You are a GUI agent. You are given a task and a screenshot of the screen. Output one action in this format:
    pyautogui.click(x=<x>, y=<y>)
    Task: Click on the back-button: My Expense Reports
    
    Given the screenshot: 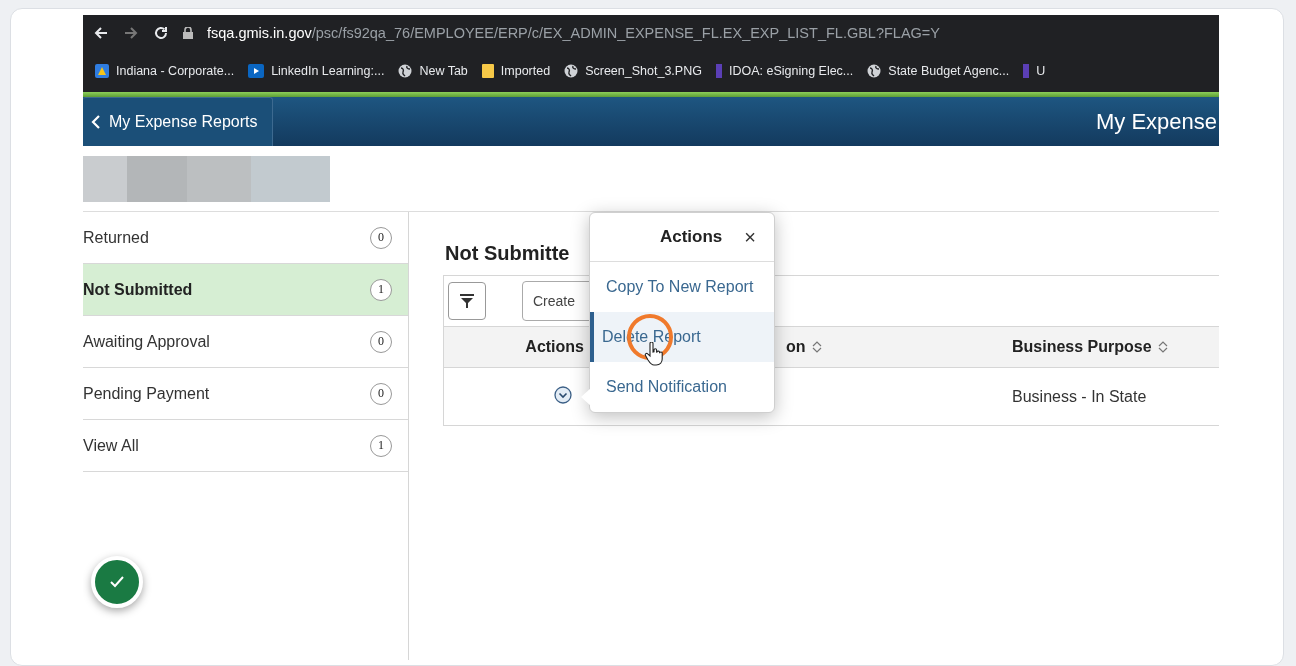 What is the action you would take?
    pyautogui.click(x=178, y=121)
    